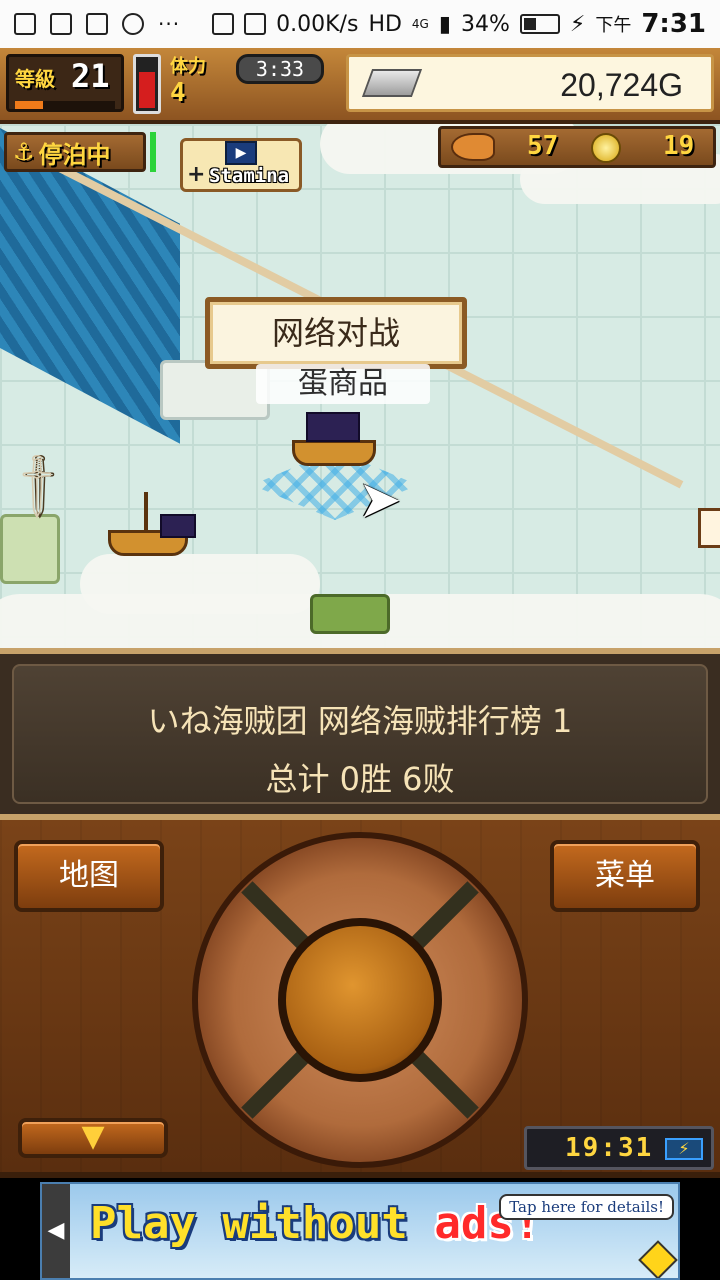  I want to click on ad-arrow-icon: ◀, so click(56, 1231).